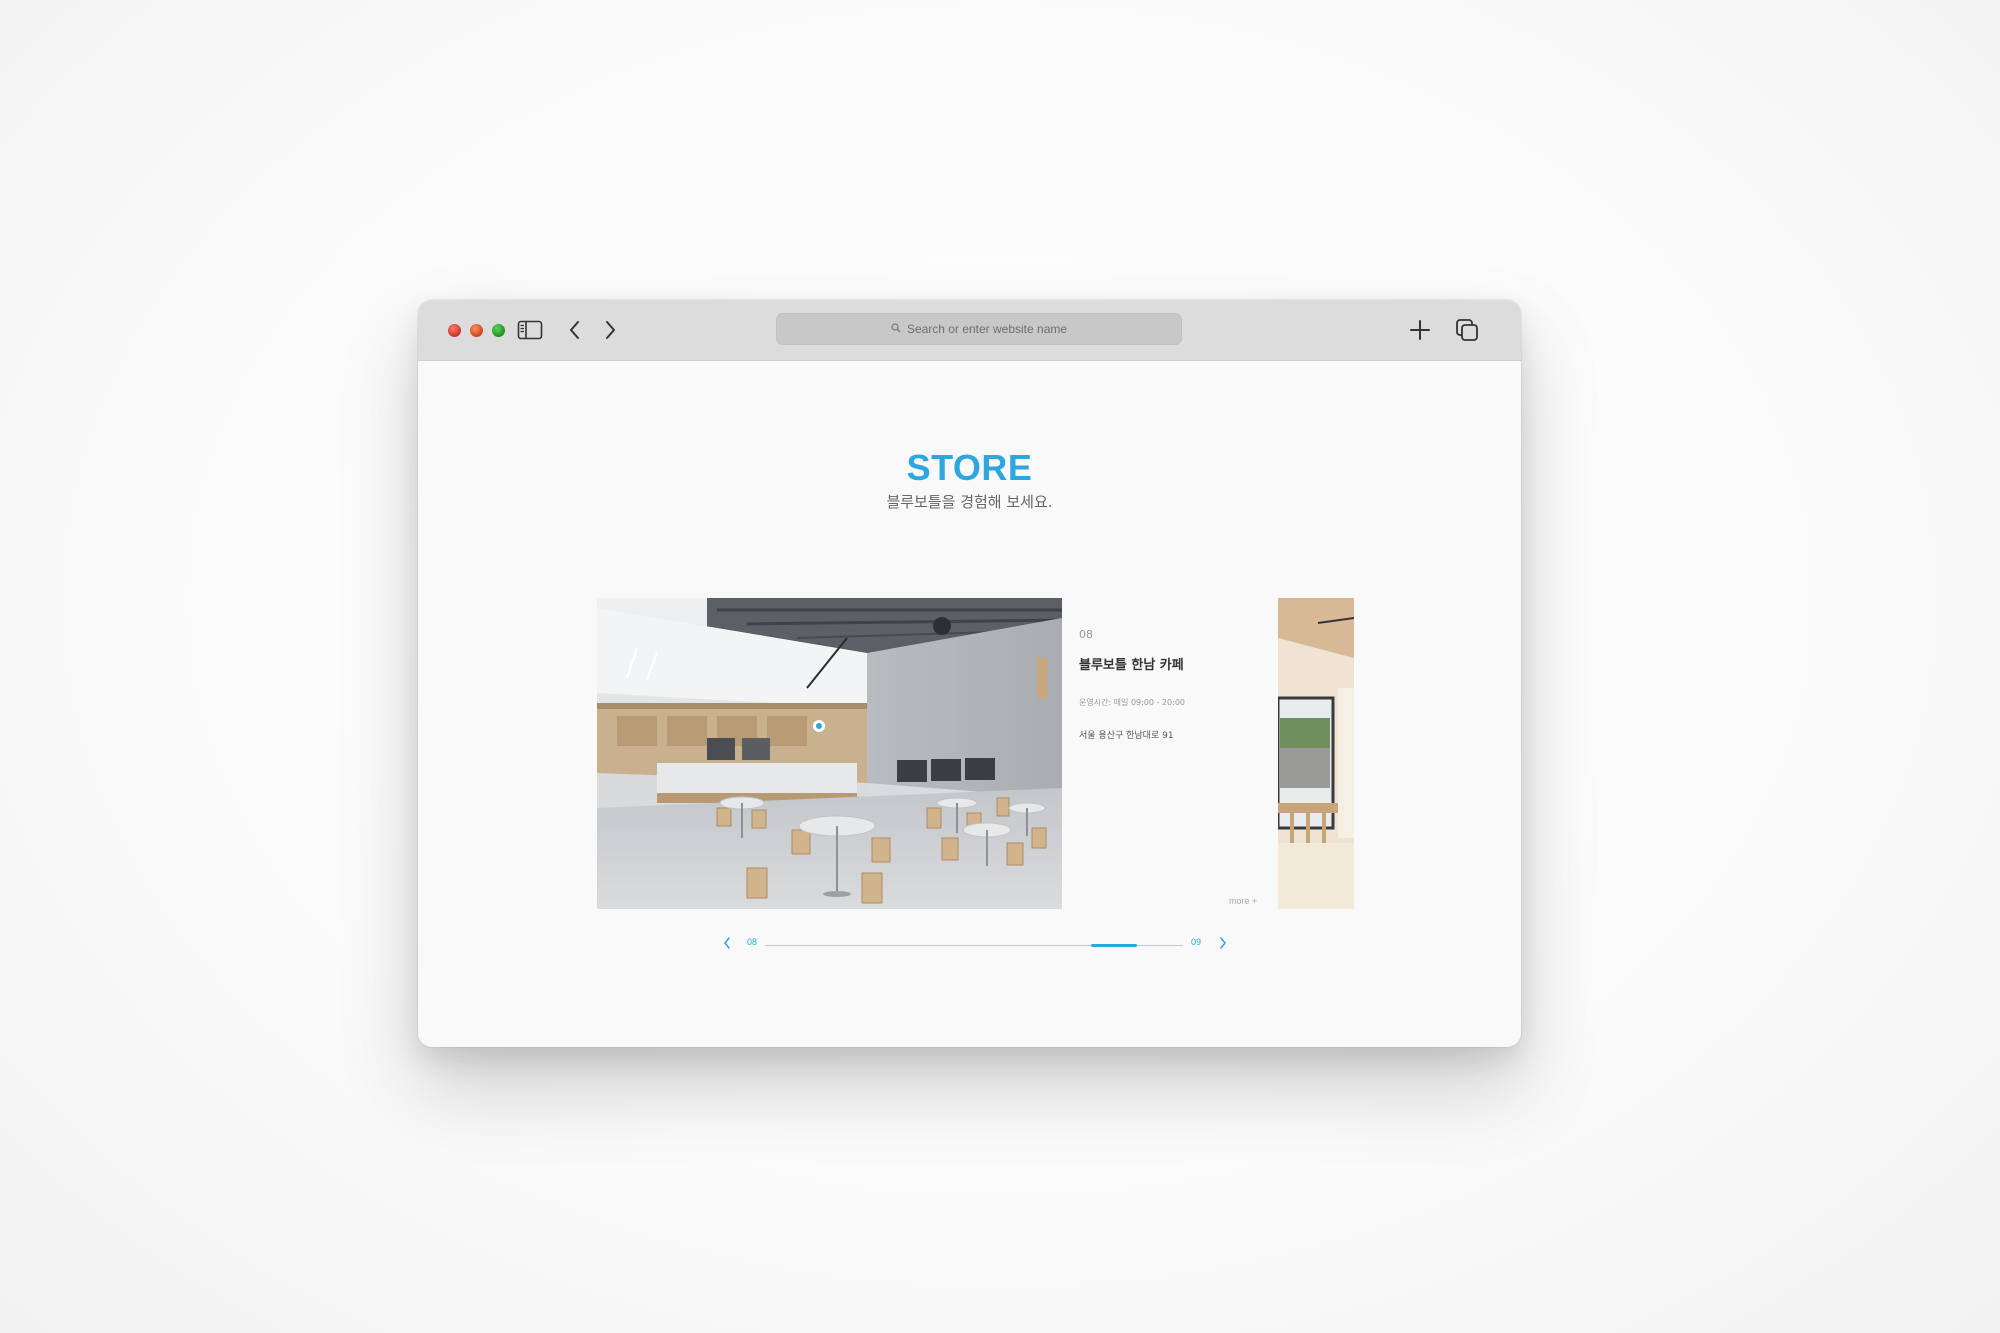 Image resolution: width=2000 pixels, height=1333 pixels. I want to click on maximize-window-button, so click(498, 330).